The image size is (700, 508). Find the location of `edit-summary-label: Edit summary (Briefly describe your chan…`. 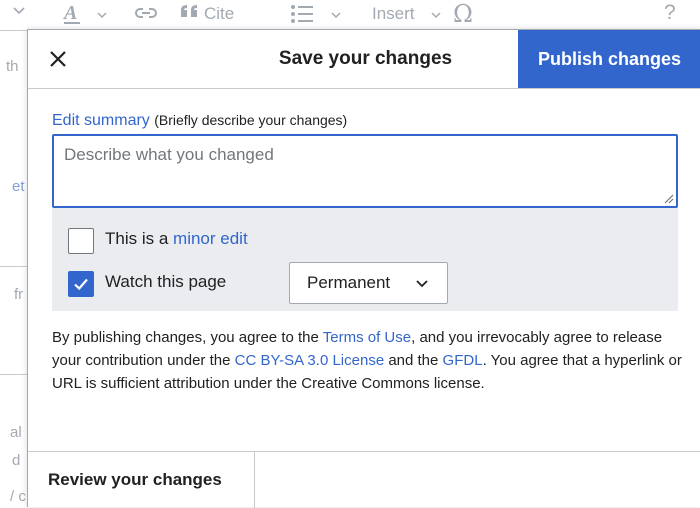

edit-summary-label: Edit summary (Briefly describe your chan… is located at coordinates (199, 121).